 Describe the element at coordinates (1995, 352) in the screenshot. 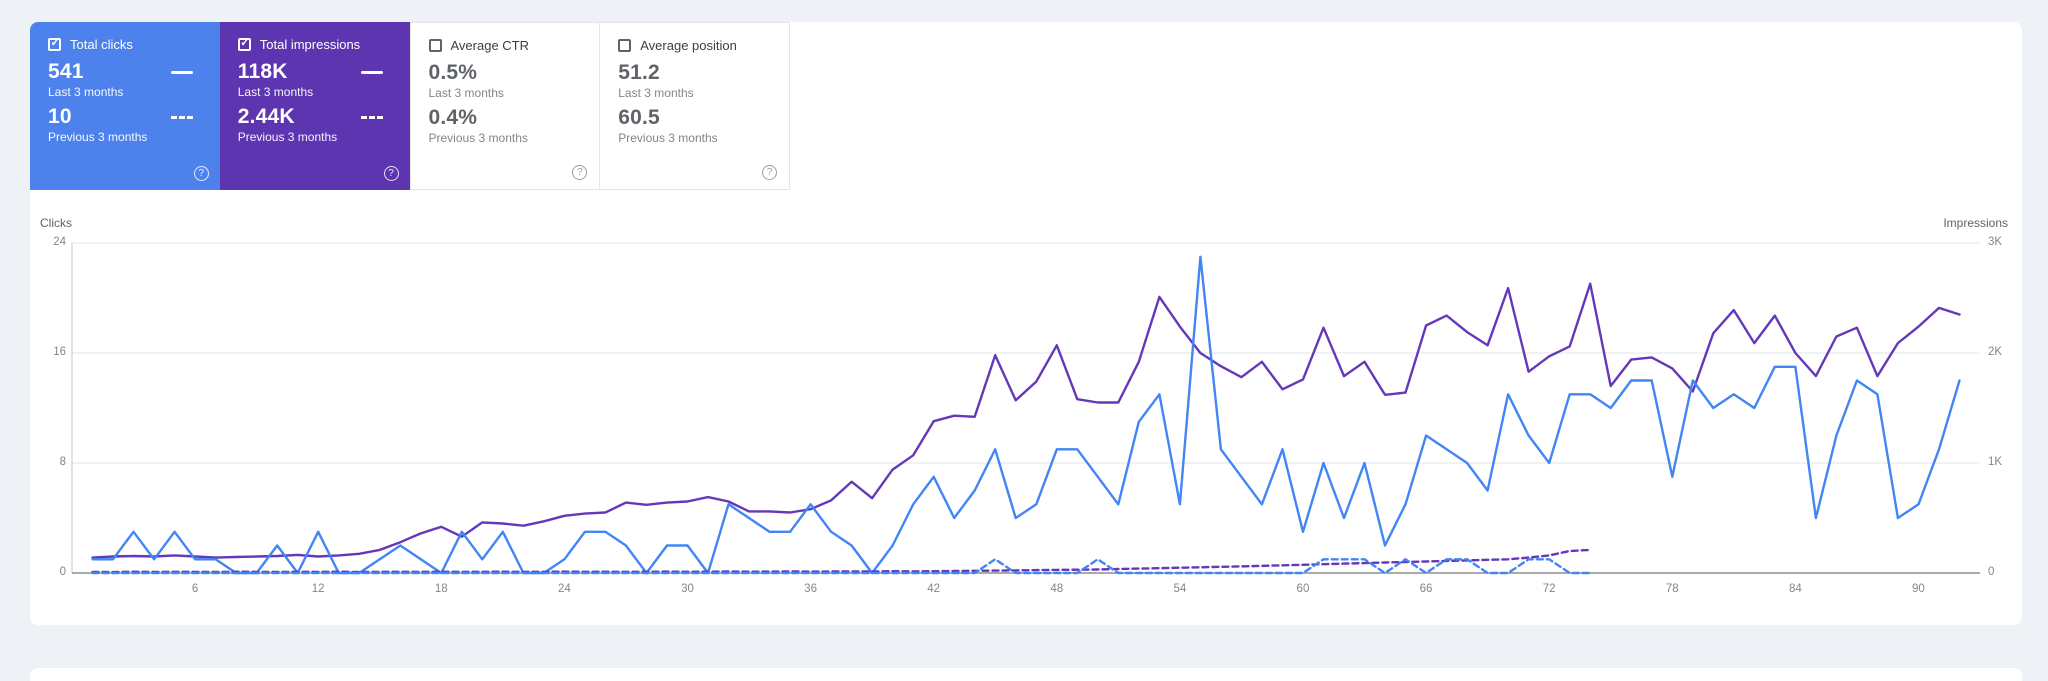

I see `right-axis-tick-label: 2K` at that location.